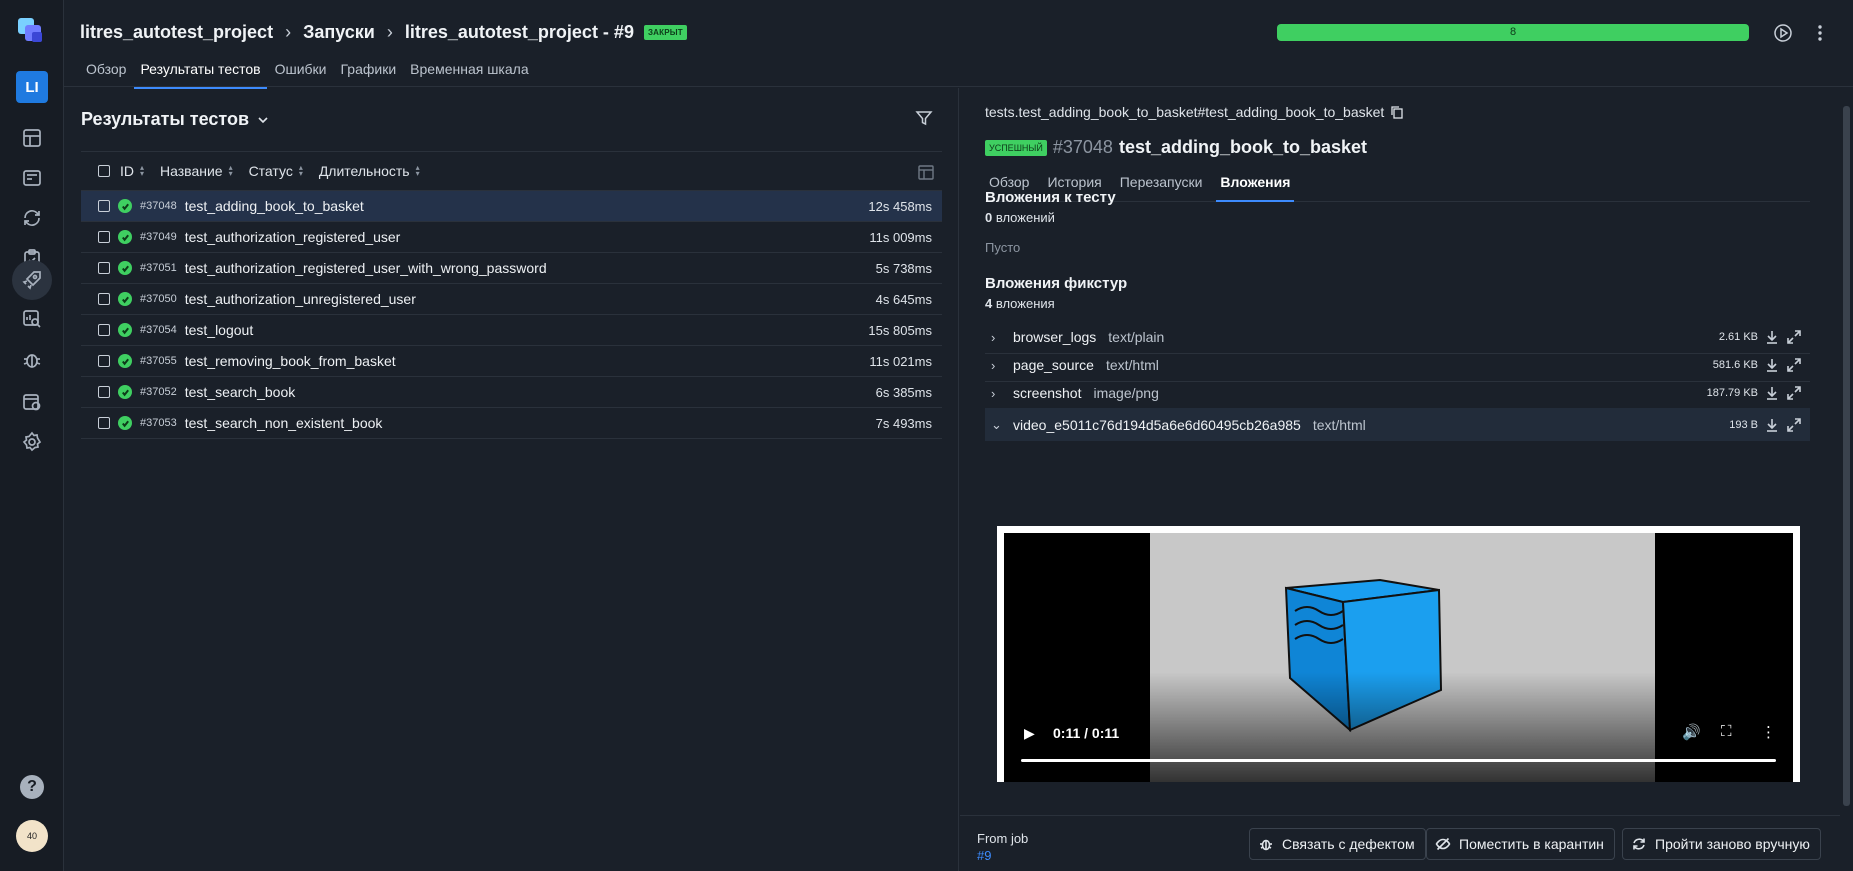 The image size is (1853, 871). What do you see at coordinates (1016, 147) in the screenshot?
I see `status-badge-passed: УСПЕШНЫЙ` at bounding box center [1016, 147].